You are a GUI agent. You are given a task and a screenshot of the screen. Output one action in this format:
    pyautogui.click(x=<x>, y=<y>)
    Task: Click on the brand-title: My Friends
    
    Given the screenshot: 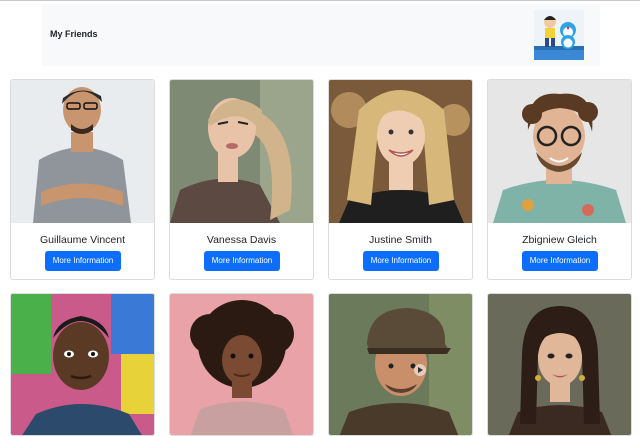 What is the action you would take?
    pyautogui.click(x=74, y=34)
    